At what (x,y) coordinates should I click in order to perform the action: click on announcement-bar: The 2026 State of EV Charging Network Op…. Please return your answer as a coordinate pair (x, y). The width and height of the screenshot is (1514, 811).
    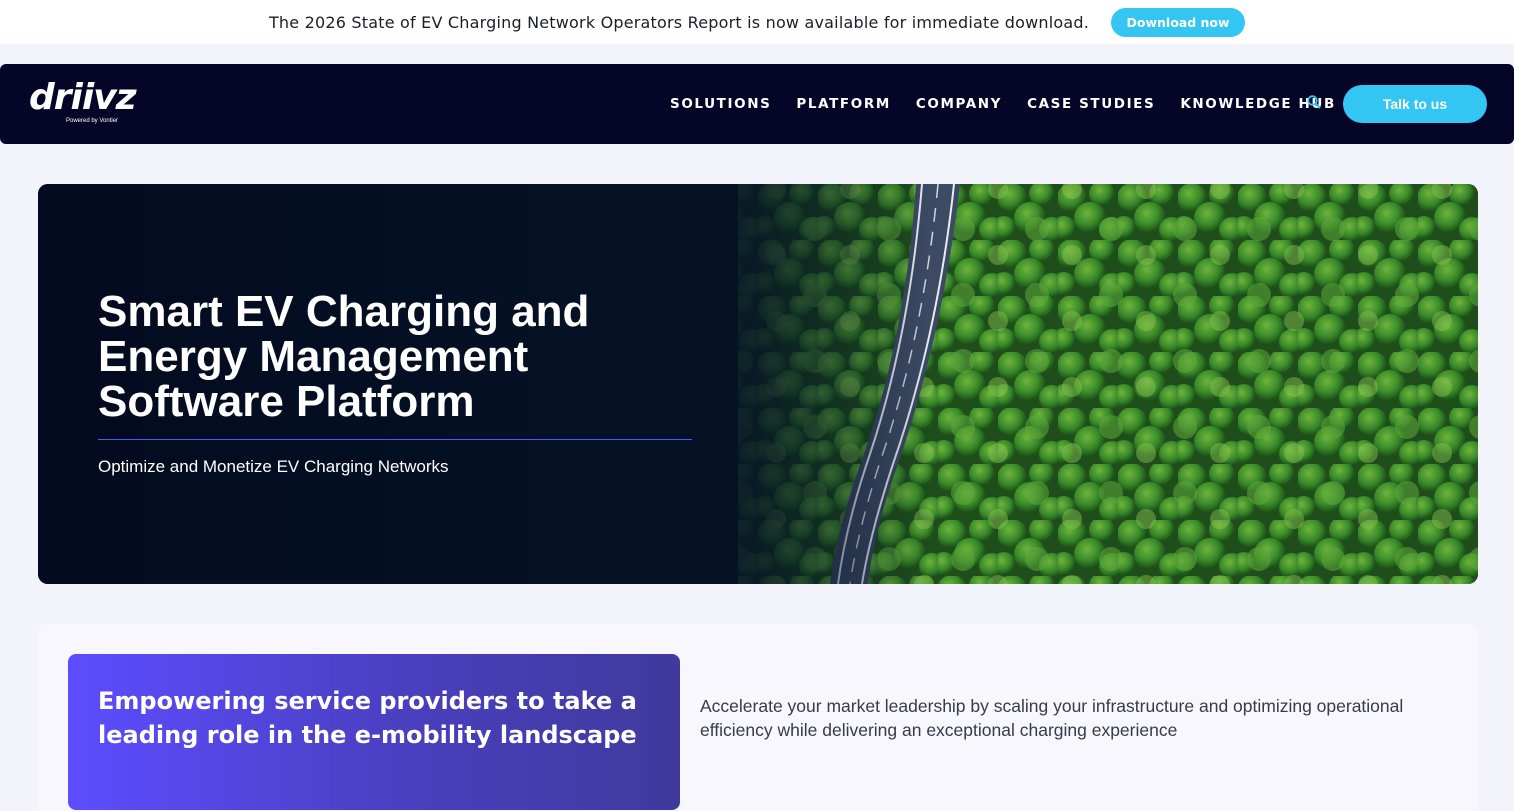
    Looking at the image, I should click on (757, 22).